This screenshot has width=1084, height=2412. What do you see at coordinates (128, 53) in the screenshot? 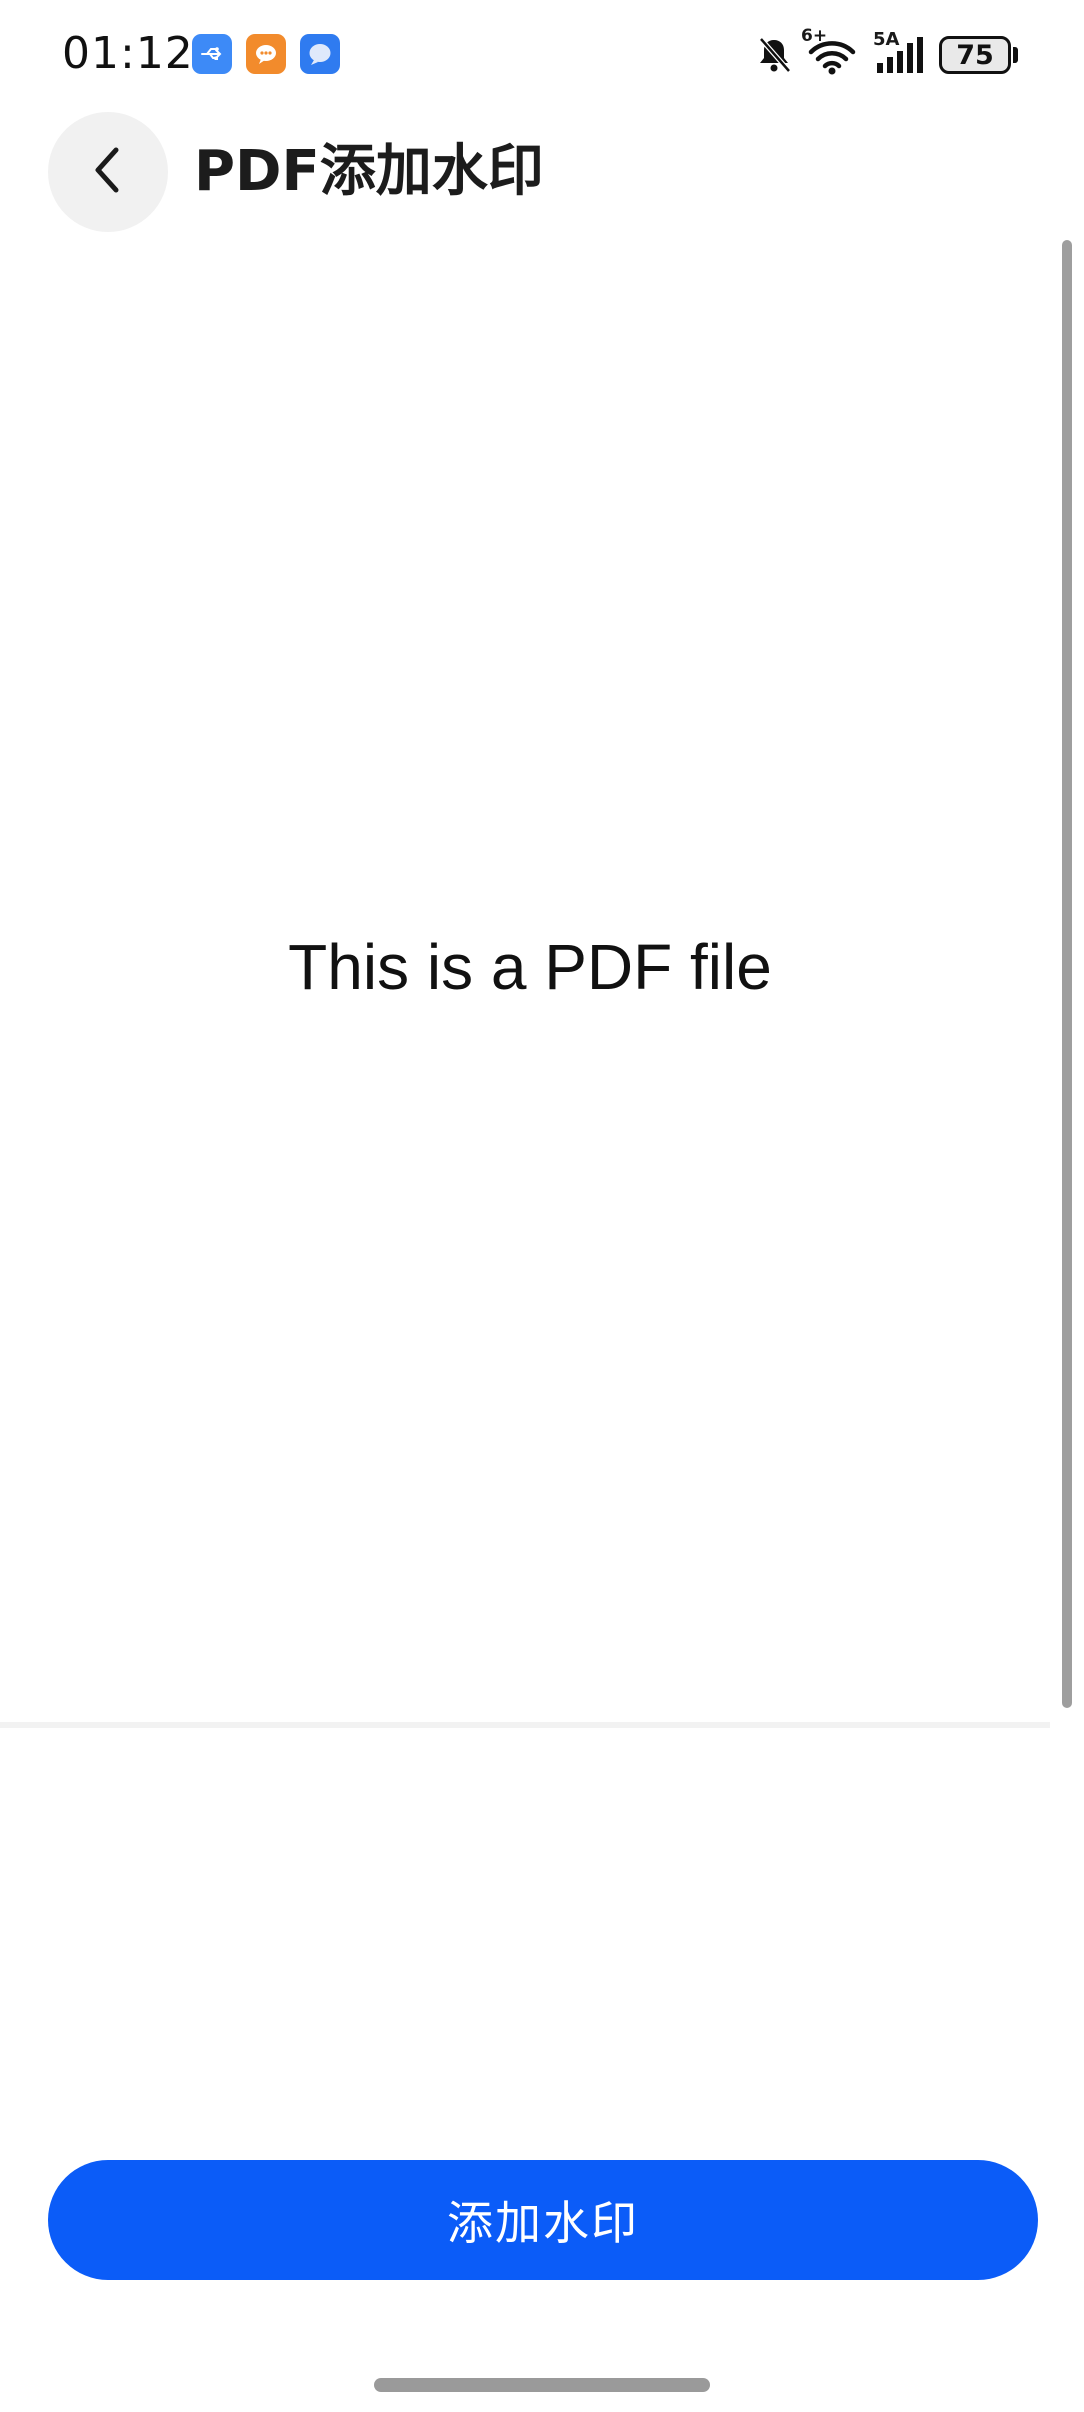
I see `status-time: 01:12` at bounding box center [128, 53].